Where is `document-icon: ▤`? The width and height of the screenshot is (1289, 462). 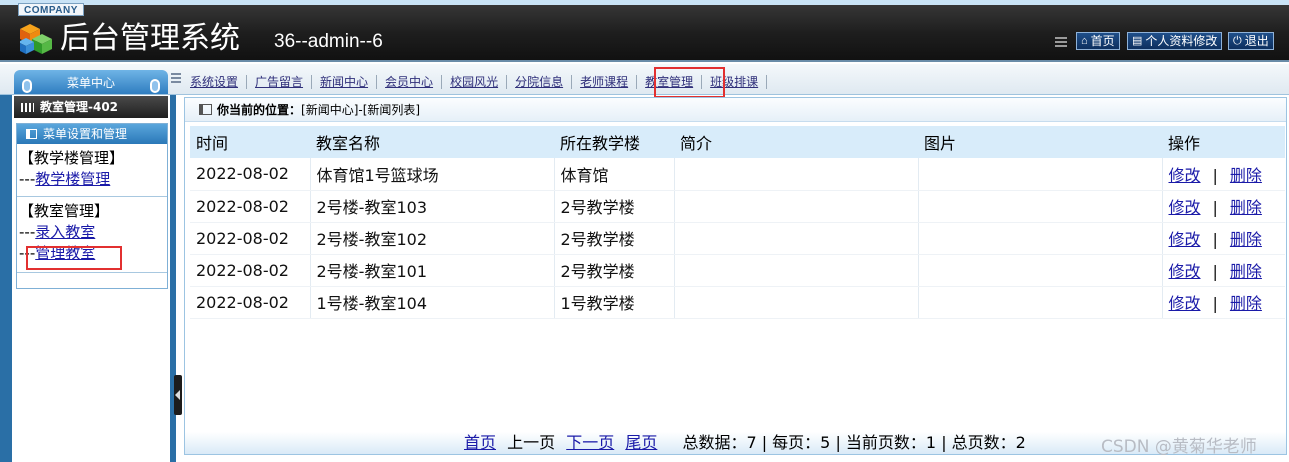
document-icon: ▤ is located at coordinates (1137, 41).